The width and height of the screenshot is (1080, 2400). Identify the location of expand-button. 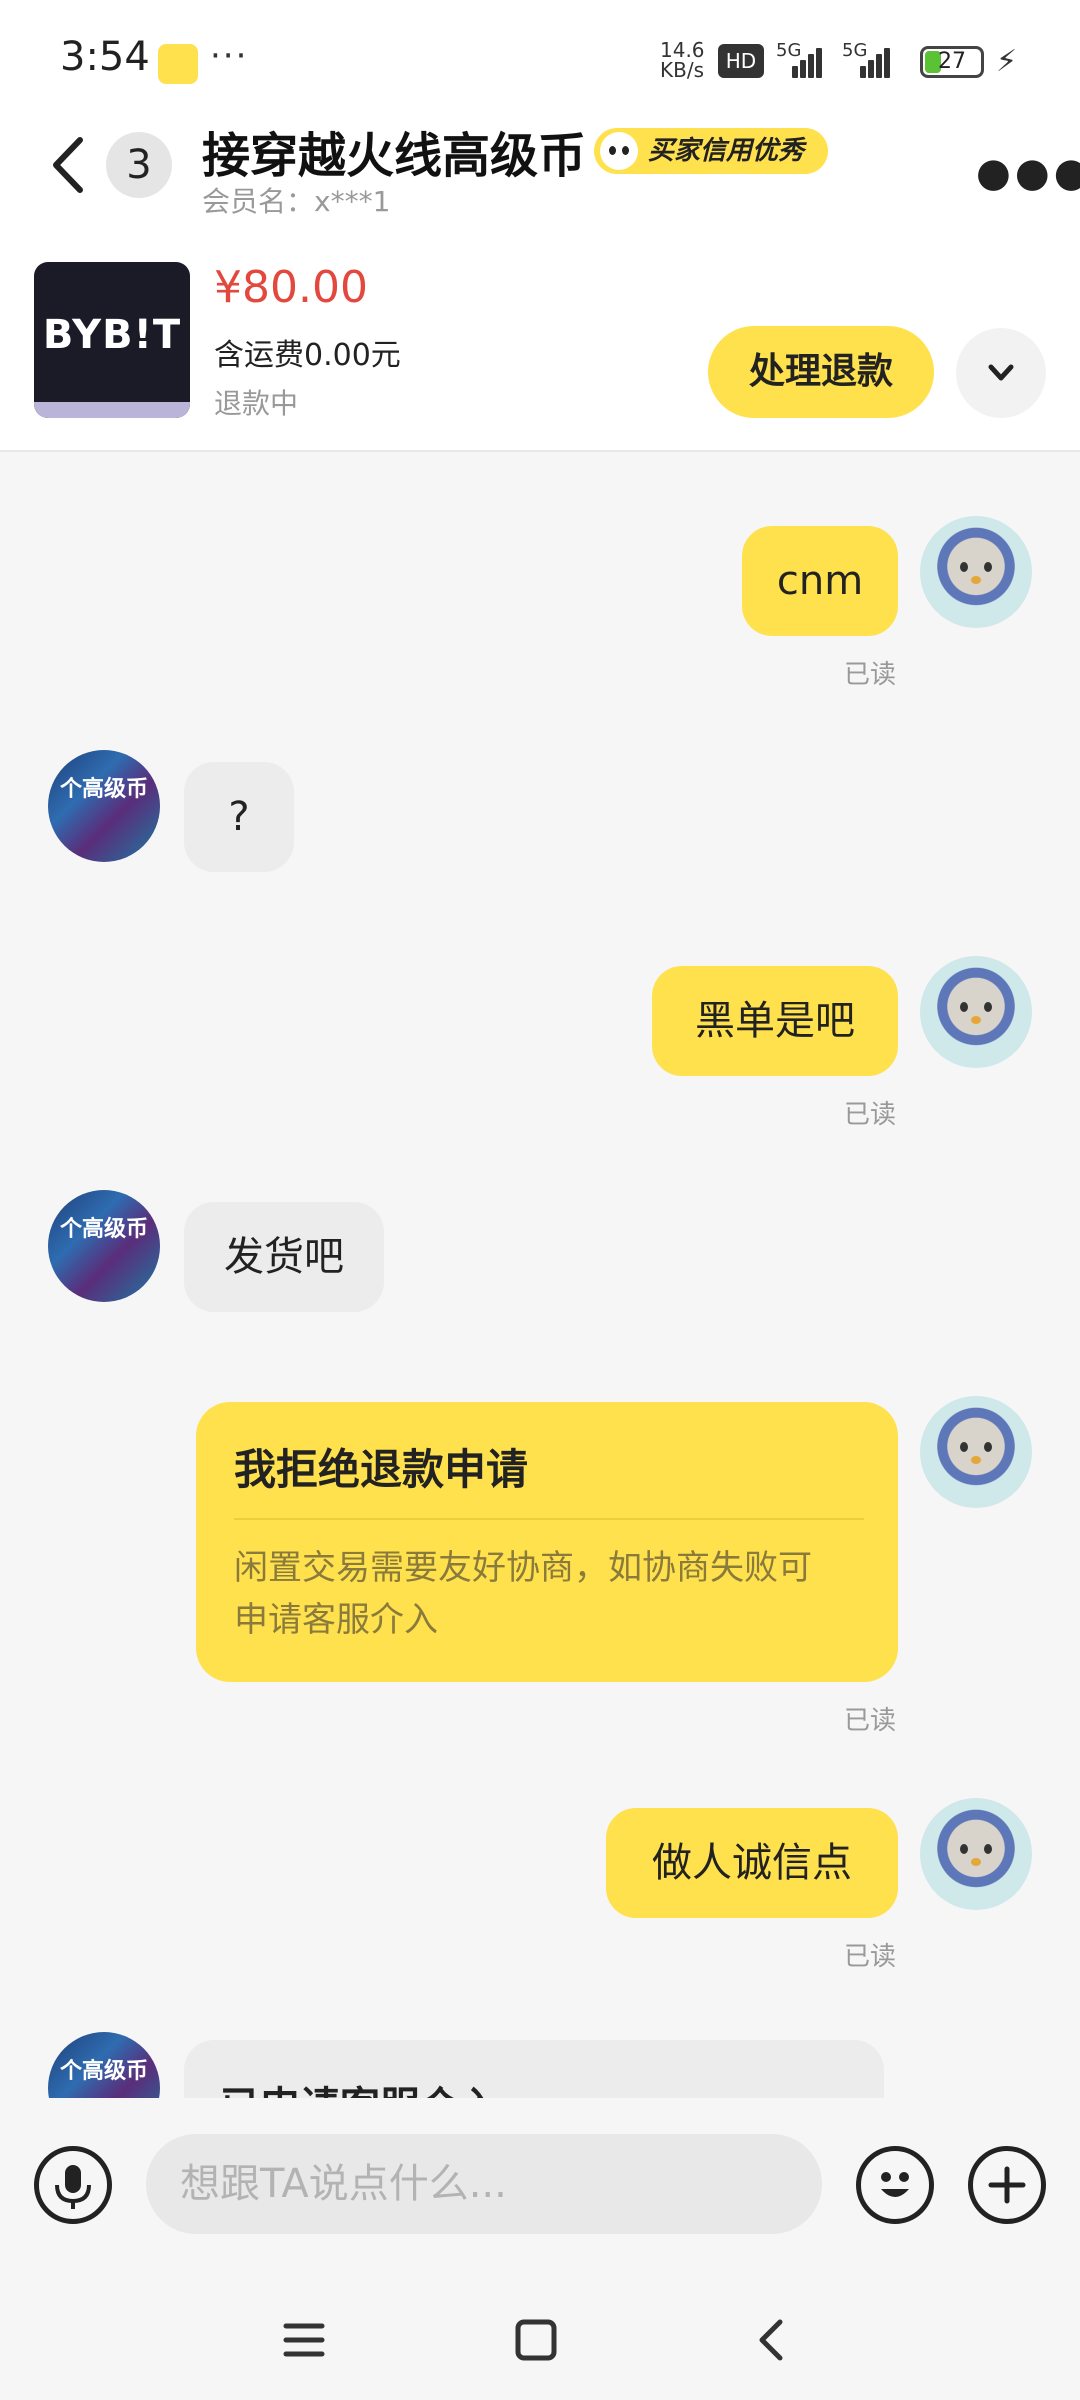
(1001, 373).